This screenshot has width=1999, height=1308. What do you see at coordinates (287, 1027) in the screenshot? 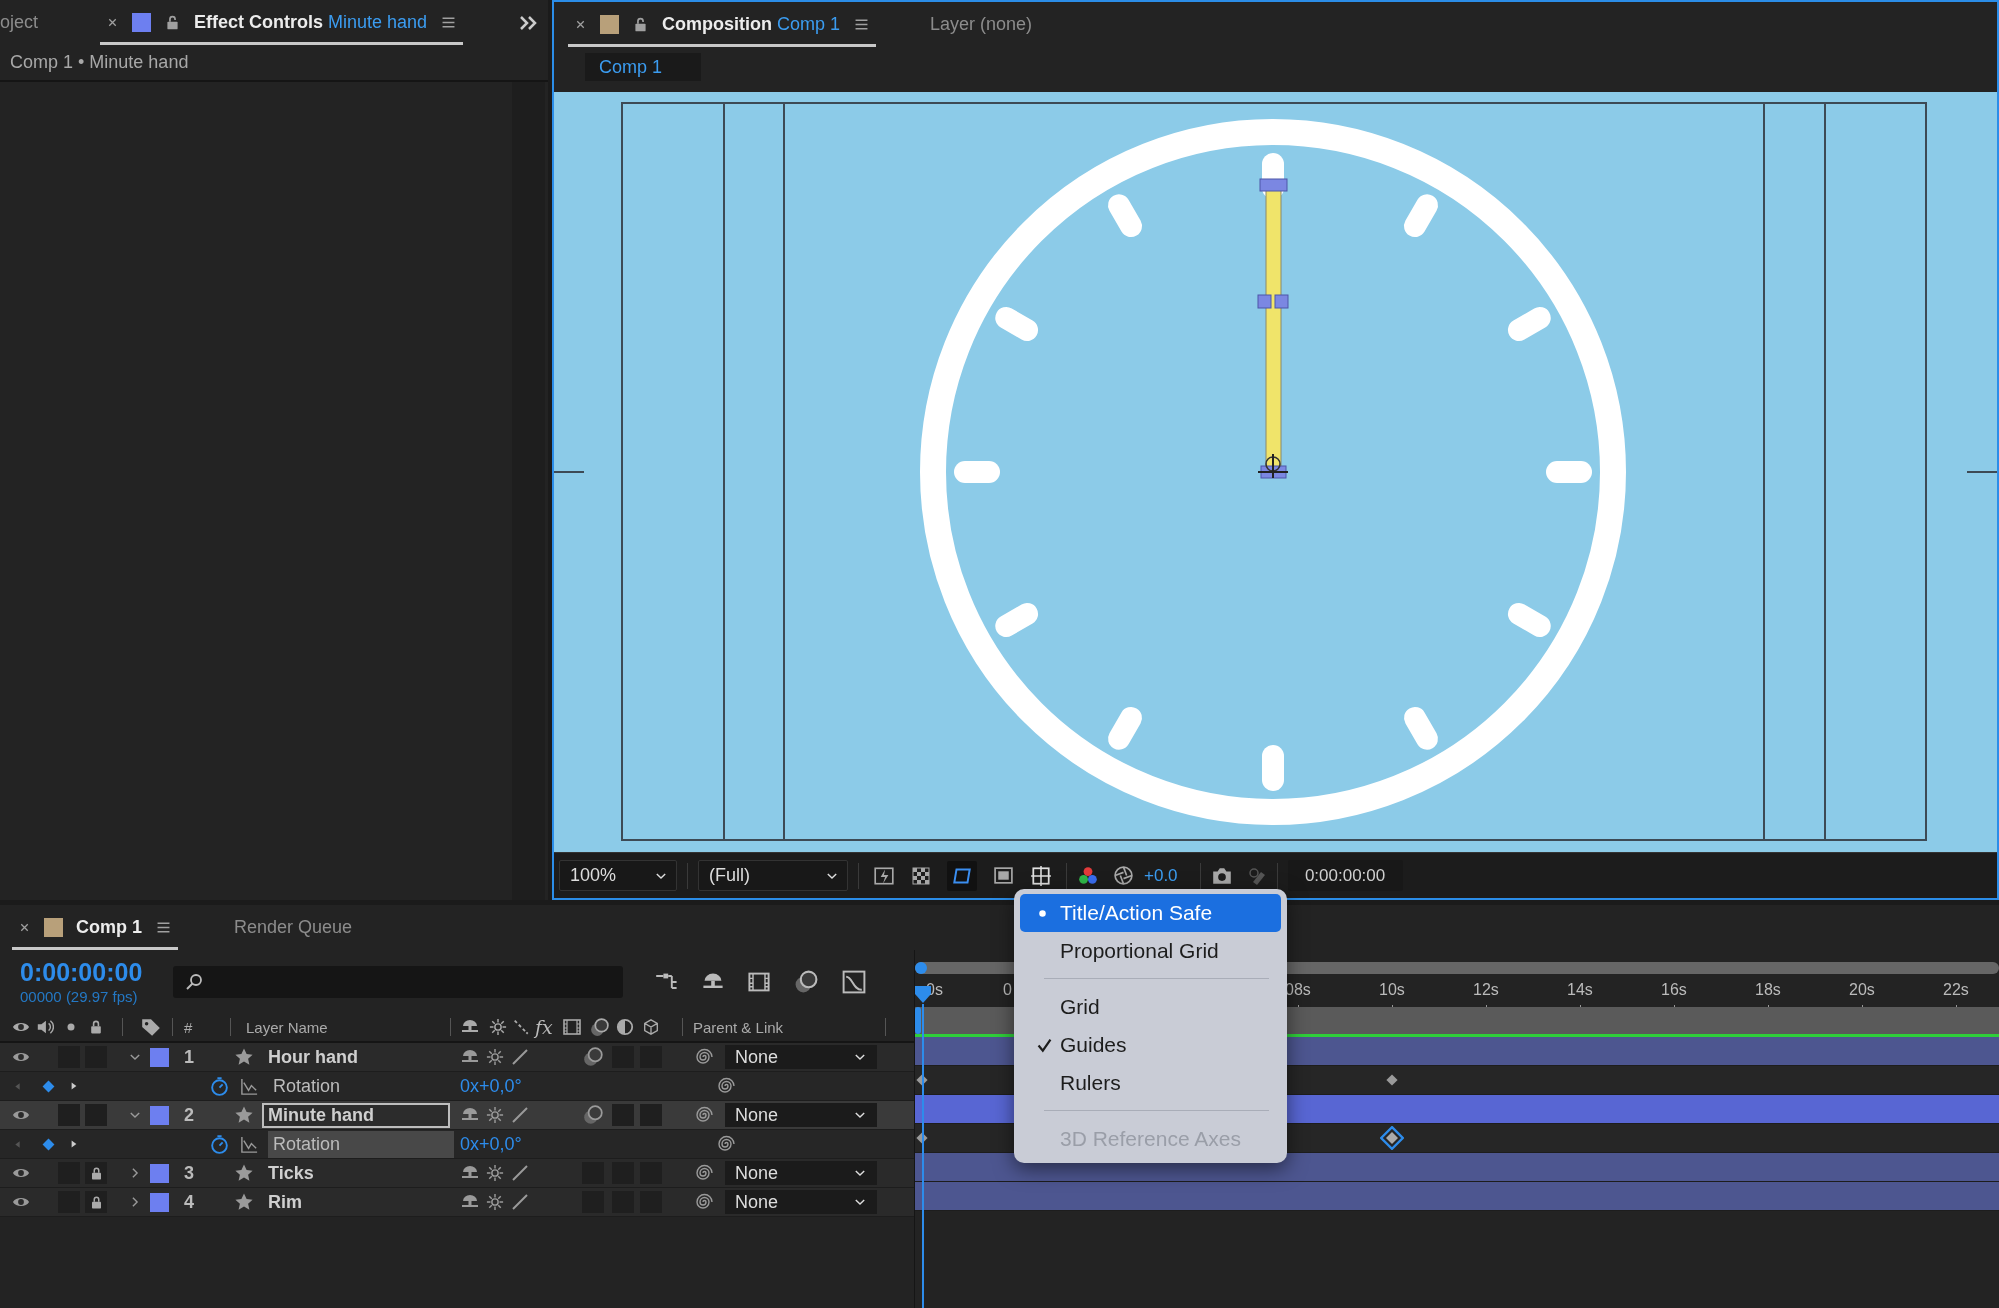
I see `column-header: Layer Name` at bounding box center [287, 1027].